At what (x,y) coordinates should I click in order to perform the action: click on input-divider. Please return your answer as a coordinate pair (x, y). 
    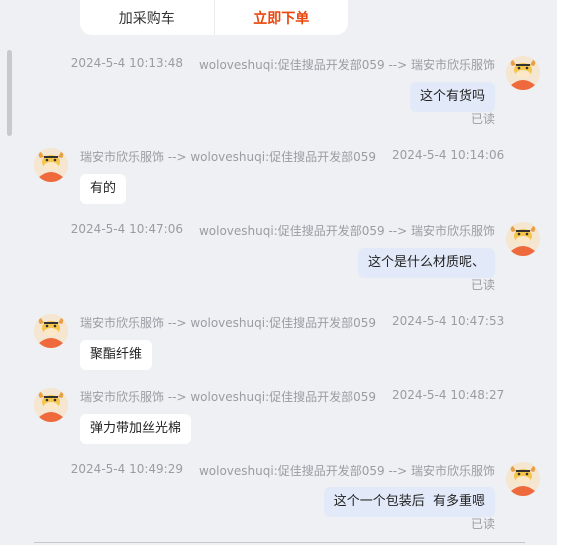
    Looking at the image, I should click on (279, 542).